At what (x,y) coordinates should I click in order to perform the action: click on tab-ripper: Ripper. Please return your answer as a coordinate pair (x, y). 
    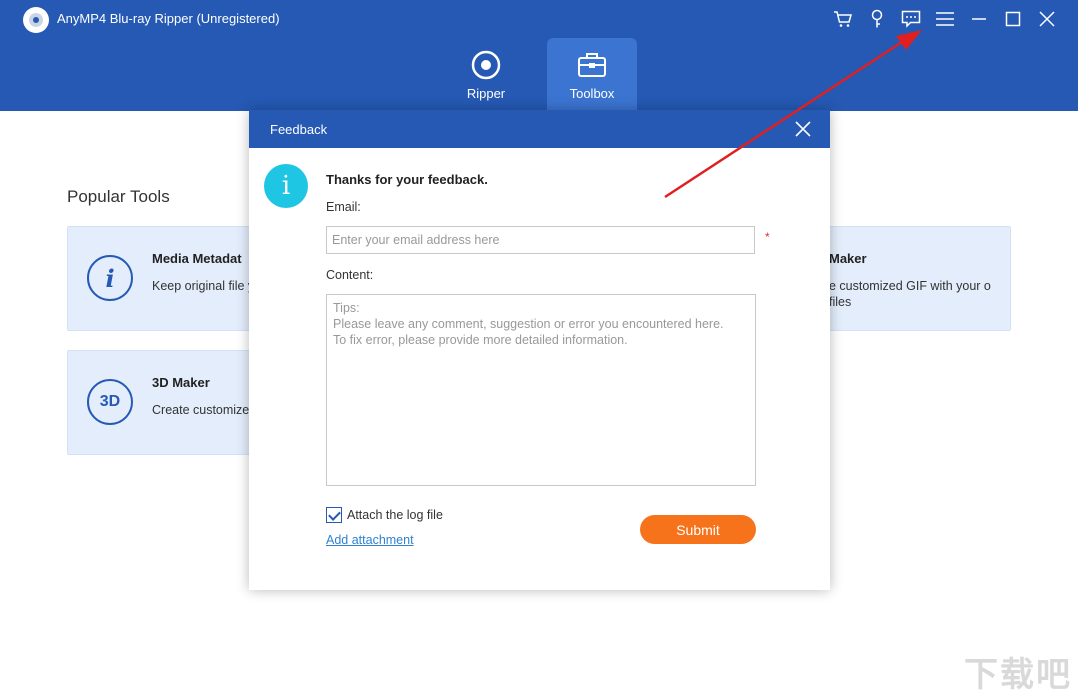
    Looking at the image, I should click on (486, 74).